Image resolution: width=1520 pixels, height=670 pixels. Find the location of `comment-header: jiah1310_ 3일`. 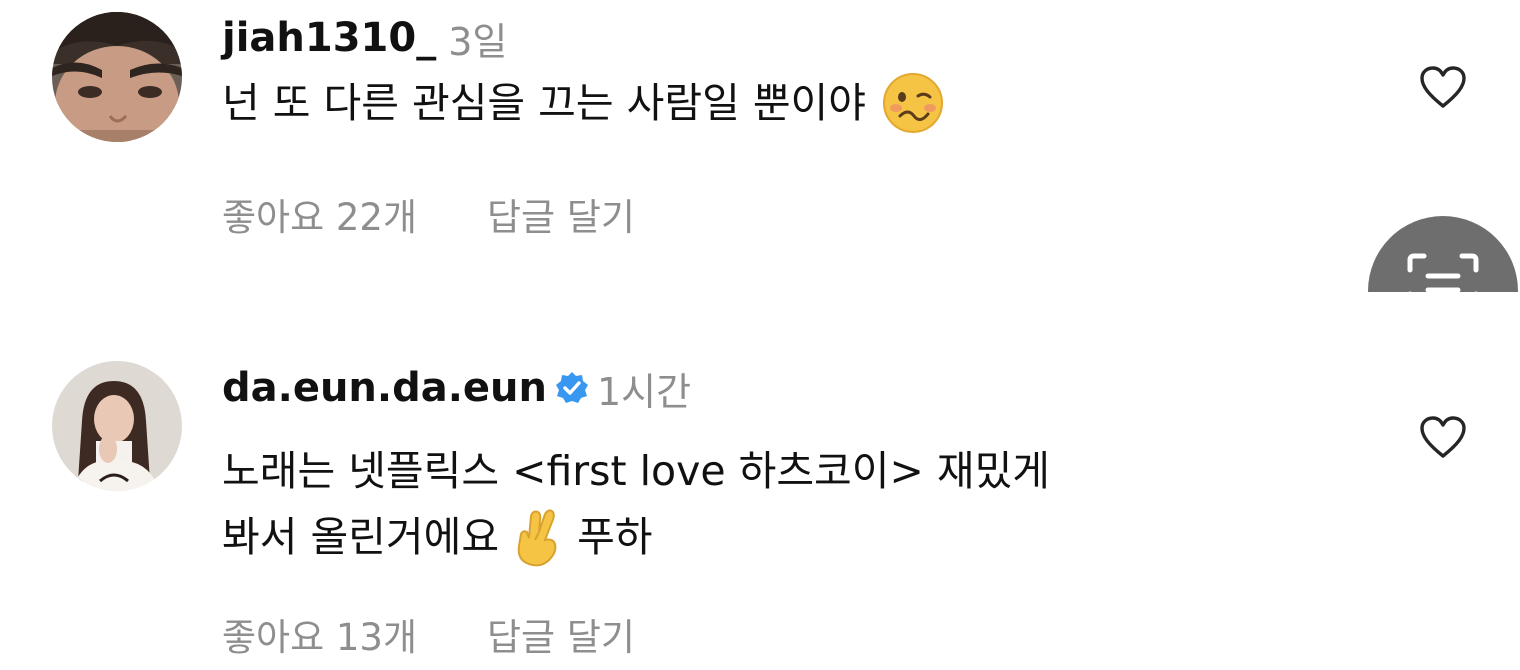

comment-header: jiah1310_ 3일 is located at coordinates (364, 38).